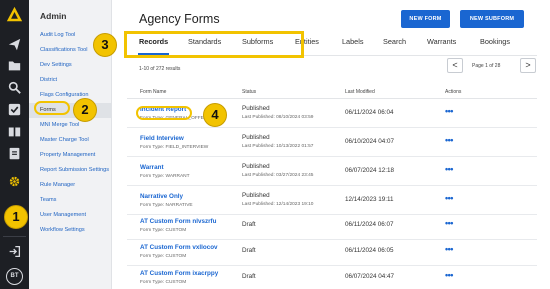 The height and width of the screenshot is (289, 550). Describe the element at coordinates (70, 215) in the screenshot. I see `sidebar-item-user-management: User Management` at that location.